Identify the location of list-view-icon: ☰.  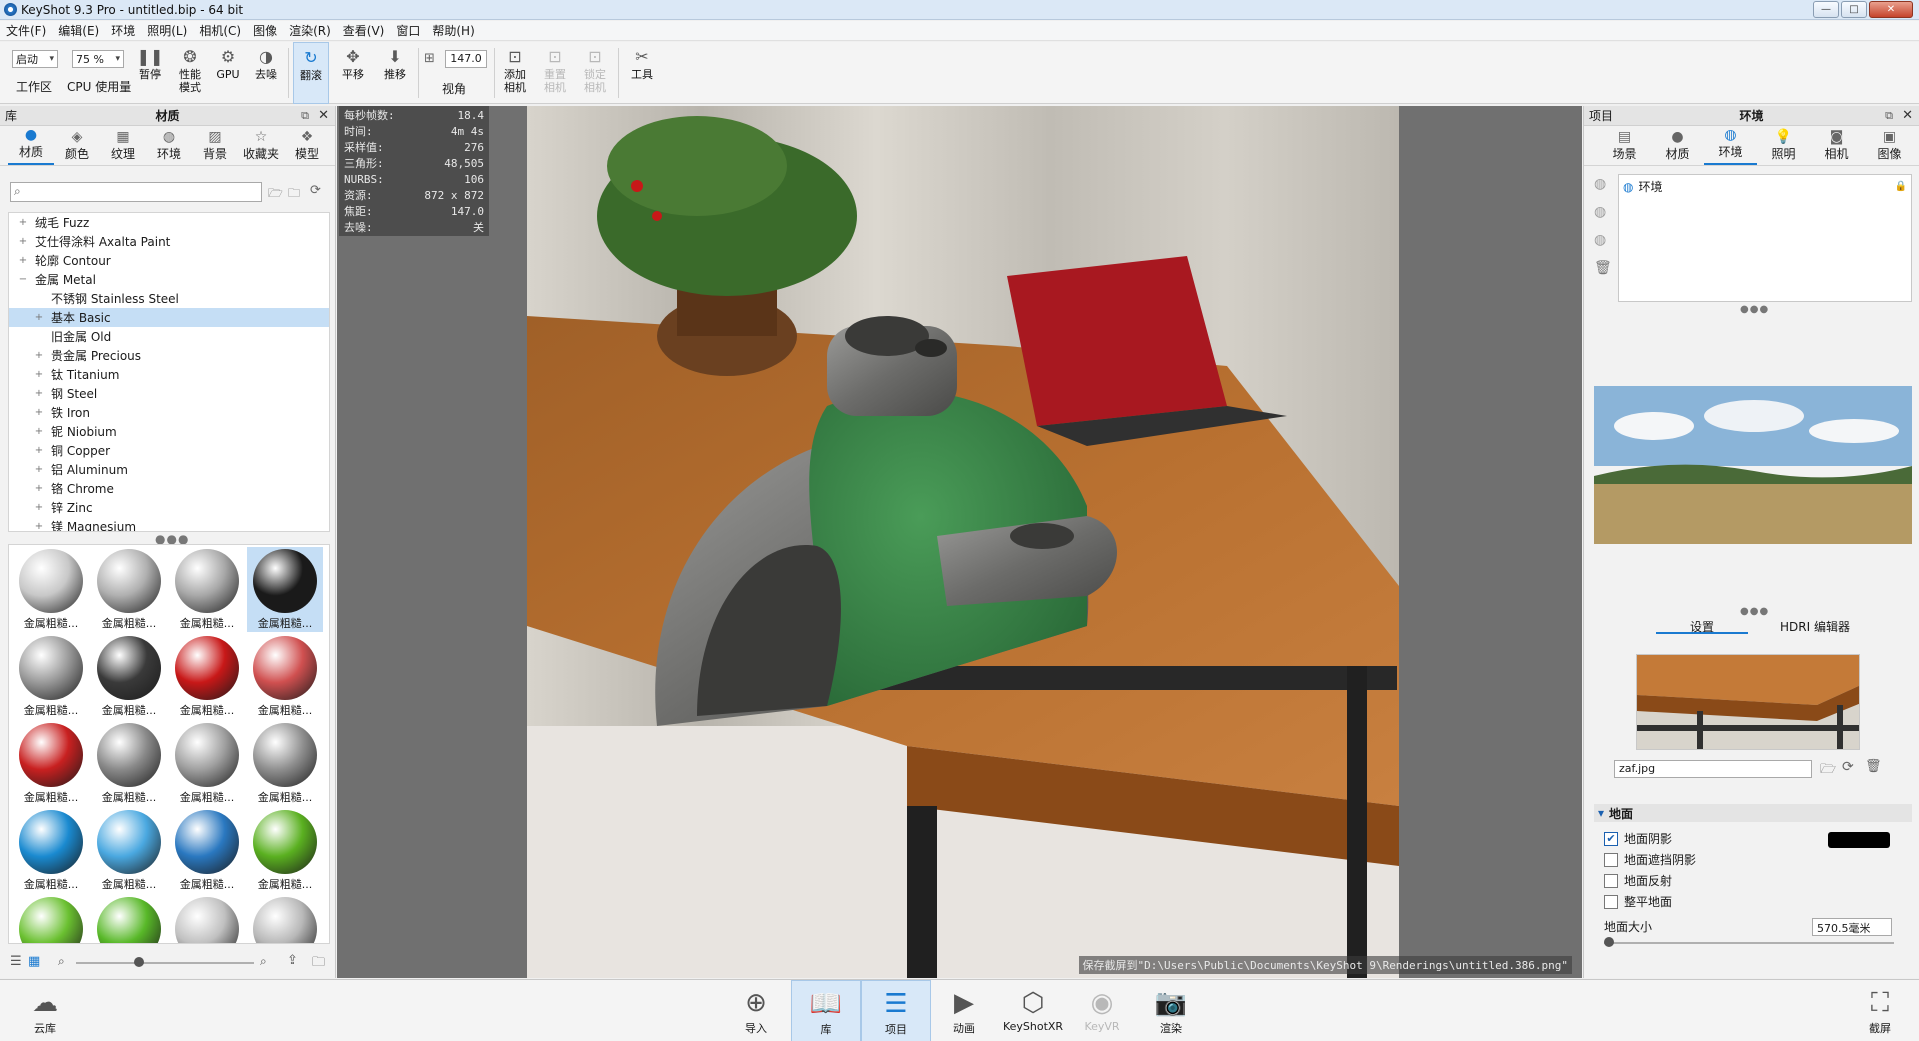
(16, 961).